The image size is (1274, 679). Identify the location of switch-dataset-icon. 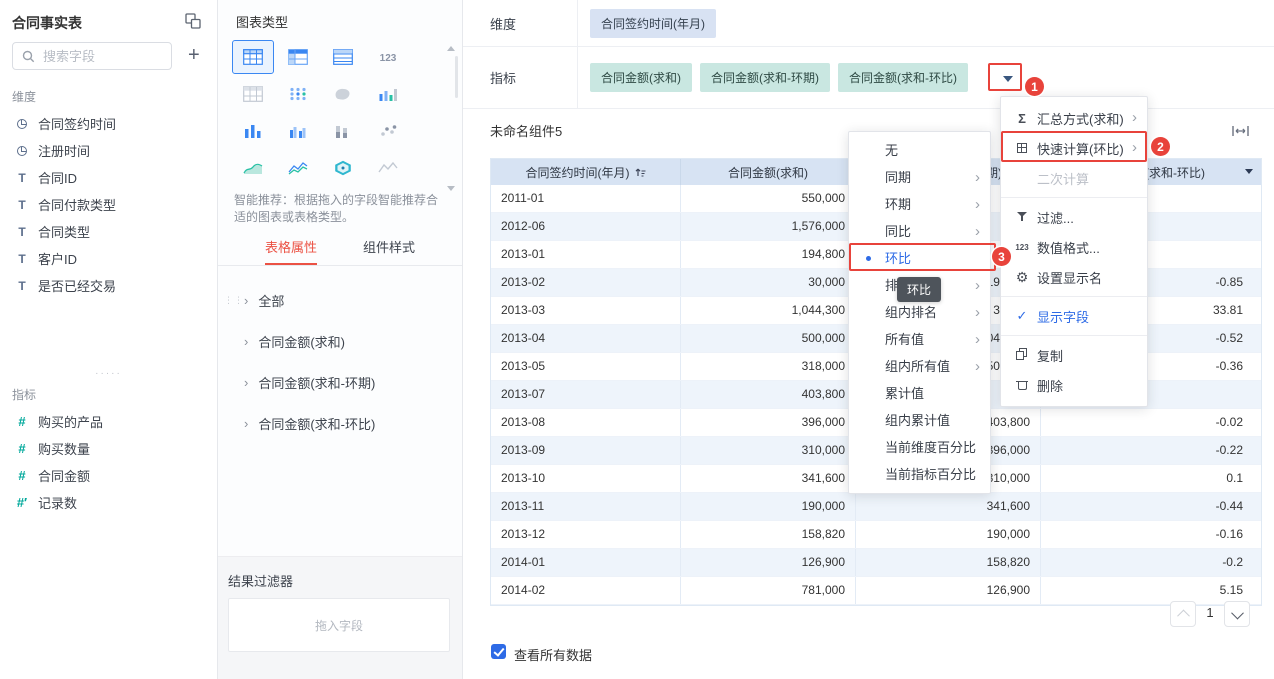
(193, 21).